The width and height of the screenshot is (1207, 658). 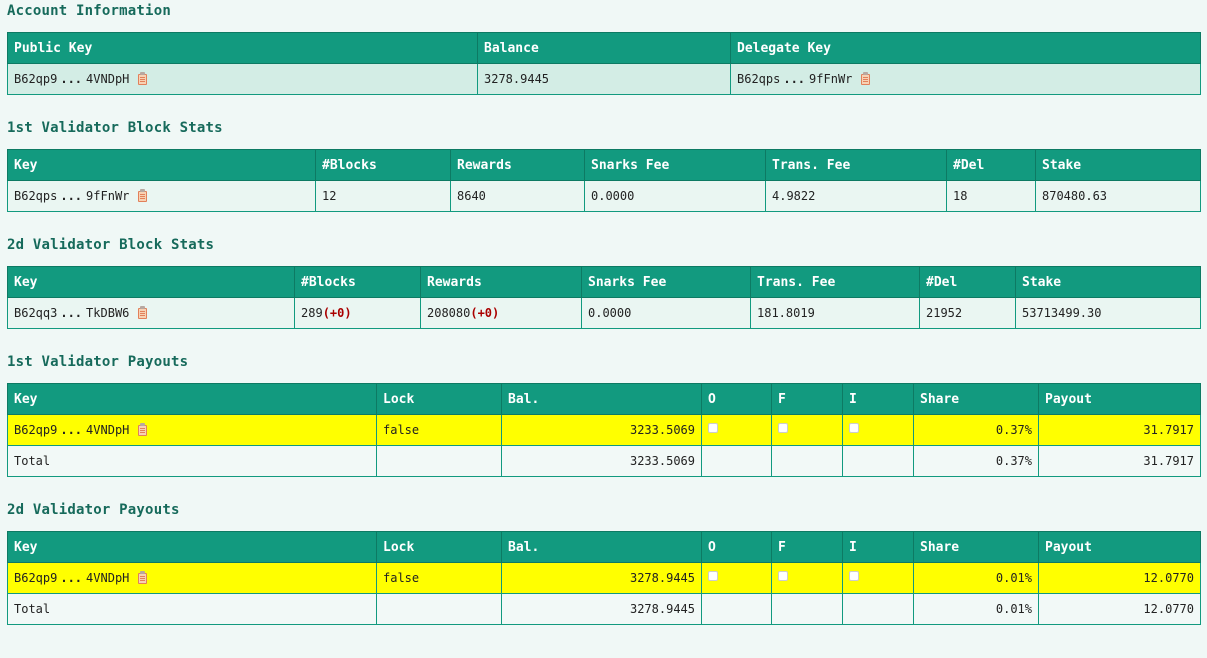 I want to click on share-value: 0.01%, so click(x=976, y=578).